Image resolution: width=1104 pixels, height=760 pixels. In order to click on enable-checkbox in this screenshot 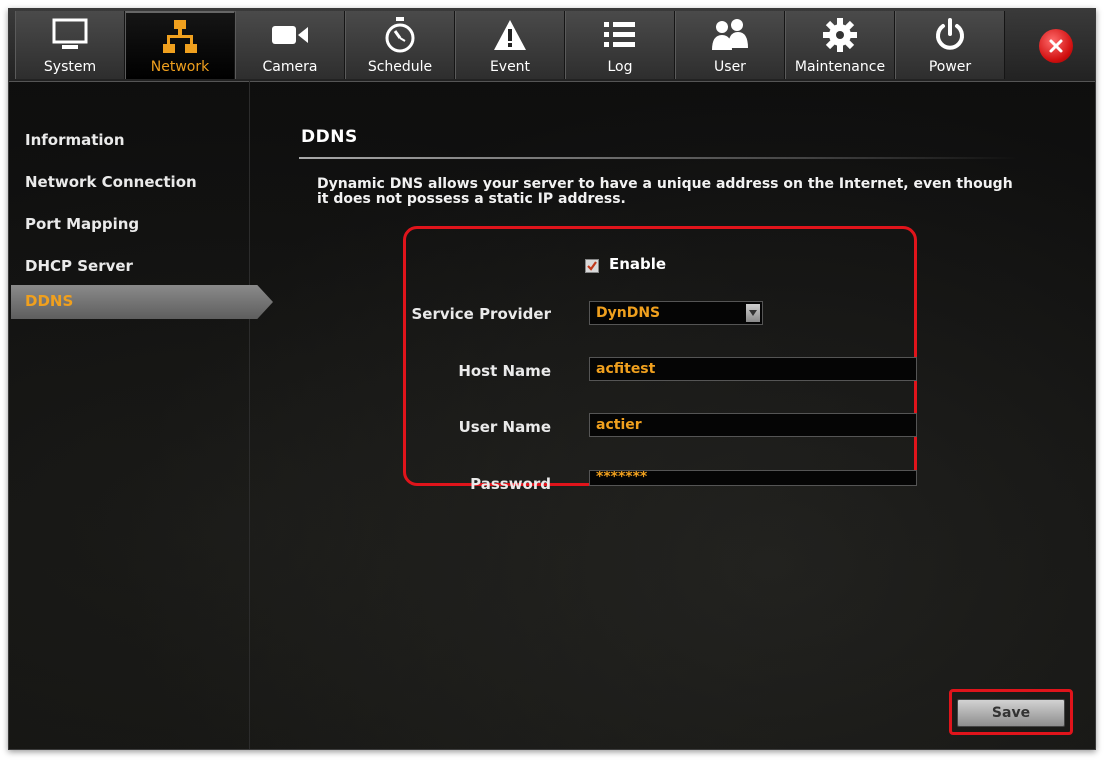, I will do `click(592, 266)`.